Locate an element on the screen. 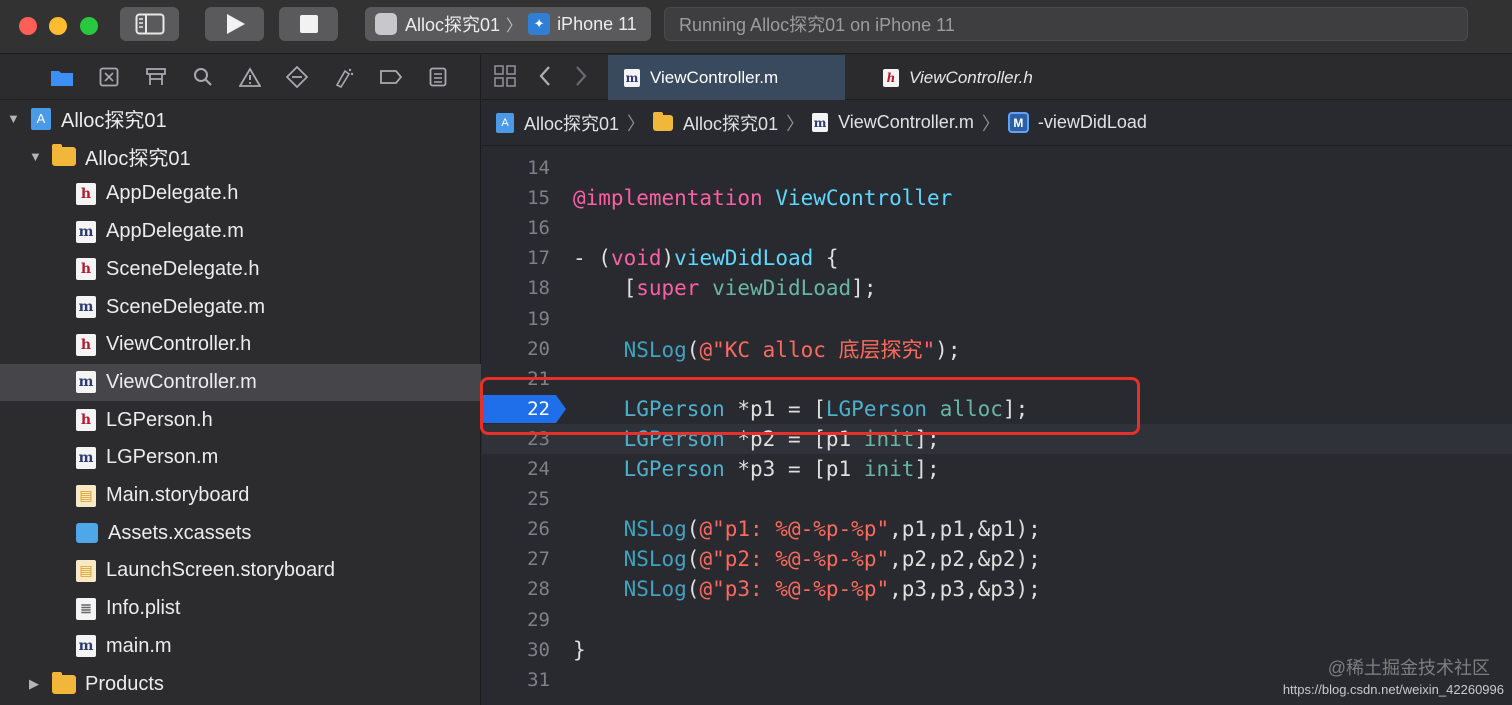  scheme-selector: Alloc探究01 〉 ✦ iPhone 11 is located at coordinates (508, 24).